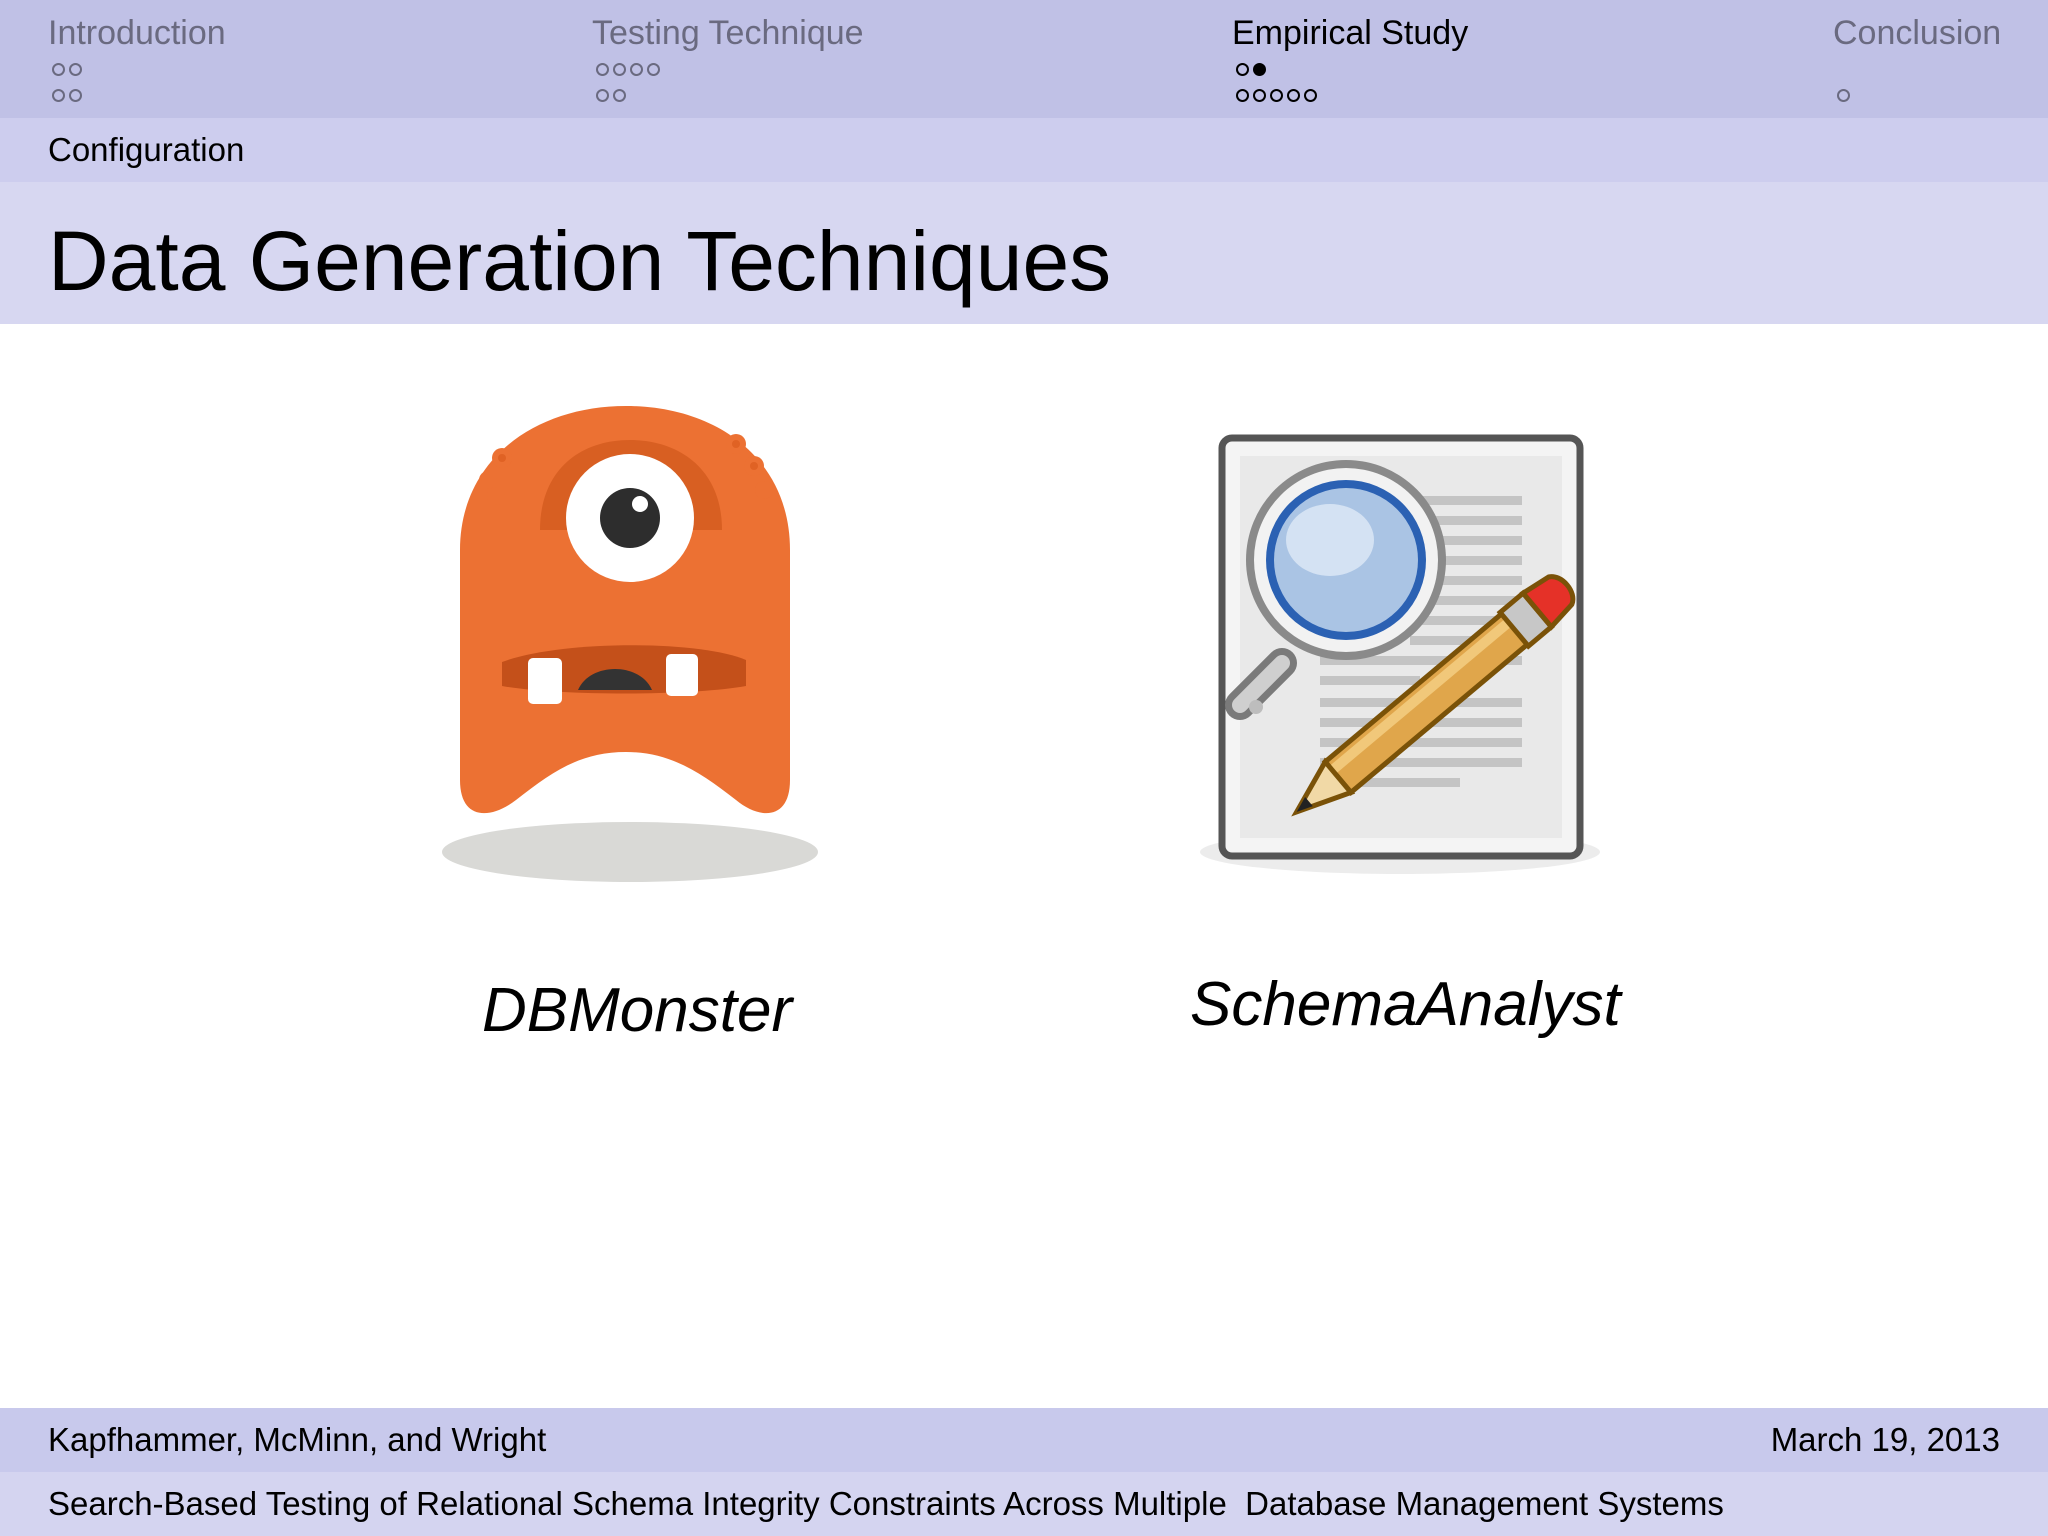 The height and width of the screenshot is (1536, 2048). What do you see at coordinates (637, 1010) in the screenshot?
I see `dbmonster-caption: DBMonster` at bounding box center [637, 1010].